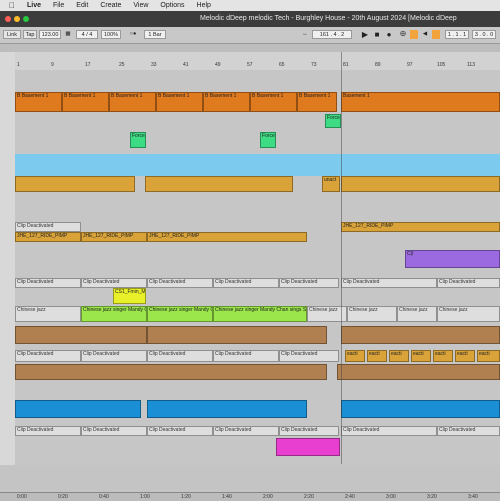  I want to click on loop-start-field: 1 . 1 . 1, so click(457, 34).